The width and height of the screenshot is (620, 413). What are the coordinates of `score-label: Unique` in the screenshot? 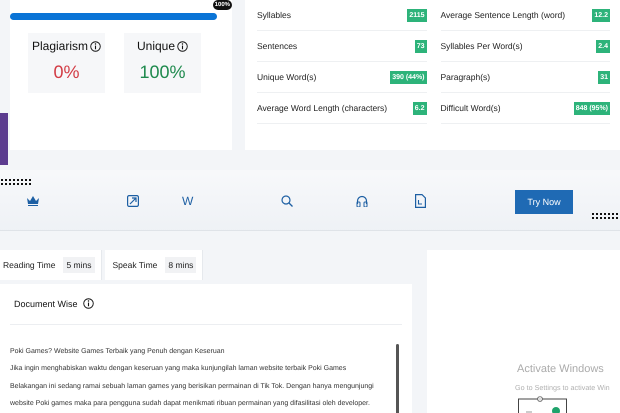 It's located at (156, 46).